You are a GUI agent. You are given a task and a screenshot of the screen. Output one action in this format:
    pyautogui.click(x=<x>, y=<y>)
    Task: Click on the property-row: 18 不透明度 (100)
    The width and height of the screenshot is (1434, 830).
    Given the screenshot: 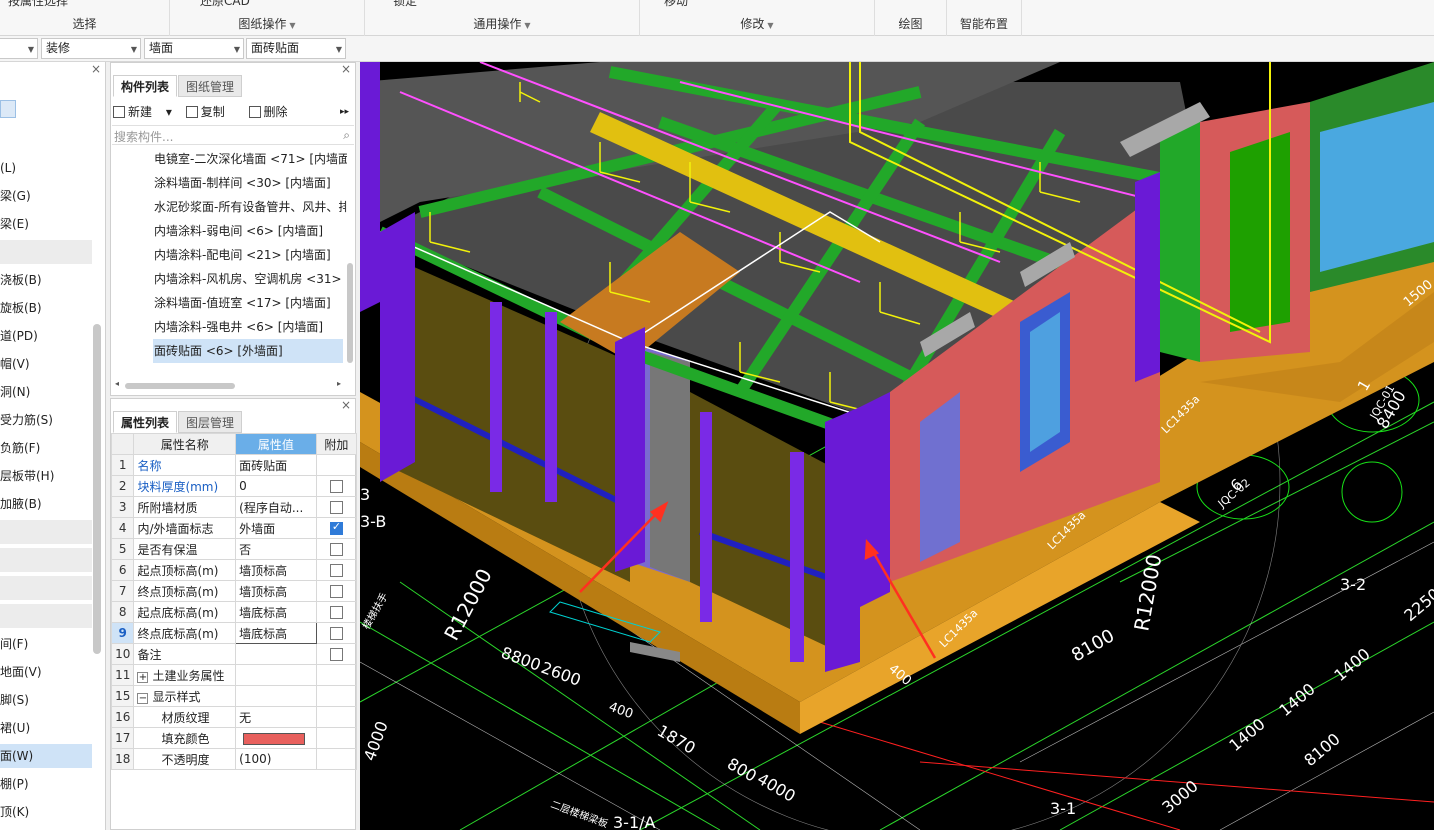 What is the action you would take?
    pyautogui.click(x=234, y=759)
    